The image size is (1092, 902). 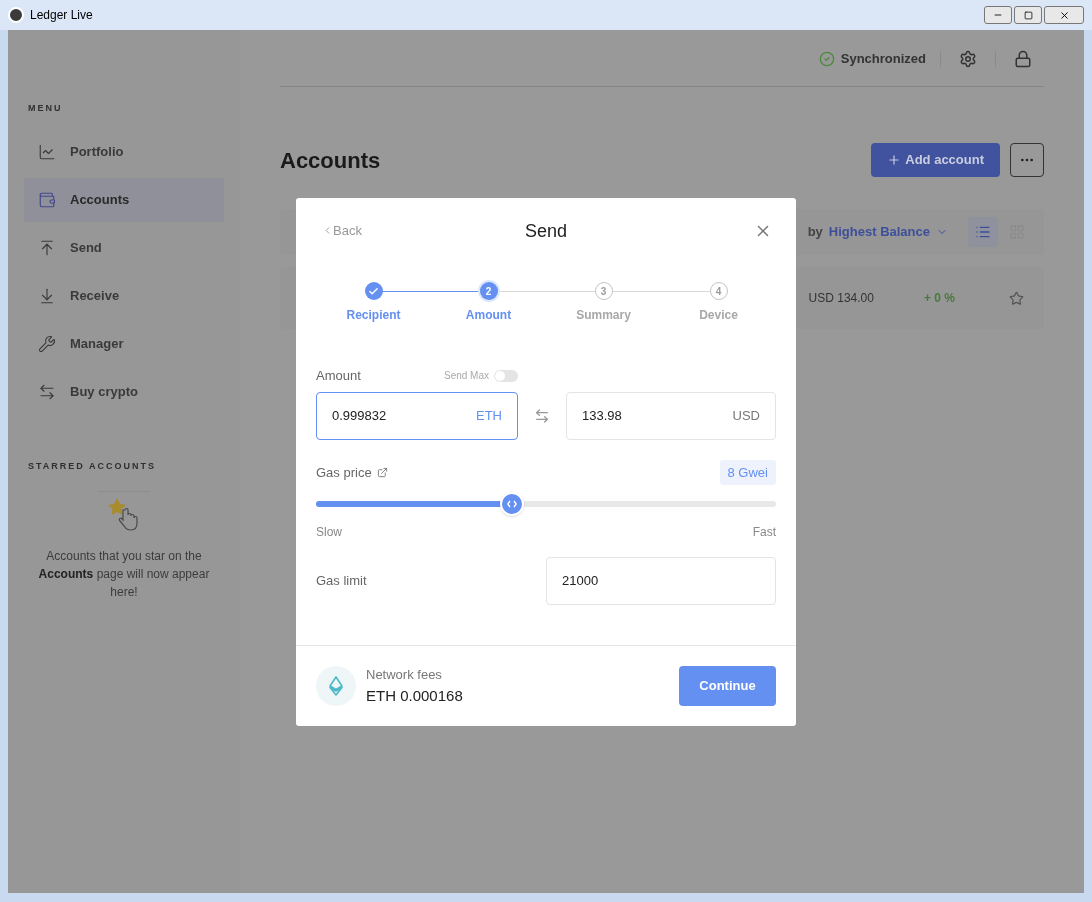 What do you see at coordinates (545, 231) in the screenshot?
I see `modal-title: Send` at bounding box center [545, 231].